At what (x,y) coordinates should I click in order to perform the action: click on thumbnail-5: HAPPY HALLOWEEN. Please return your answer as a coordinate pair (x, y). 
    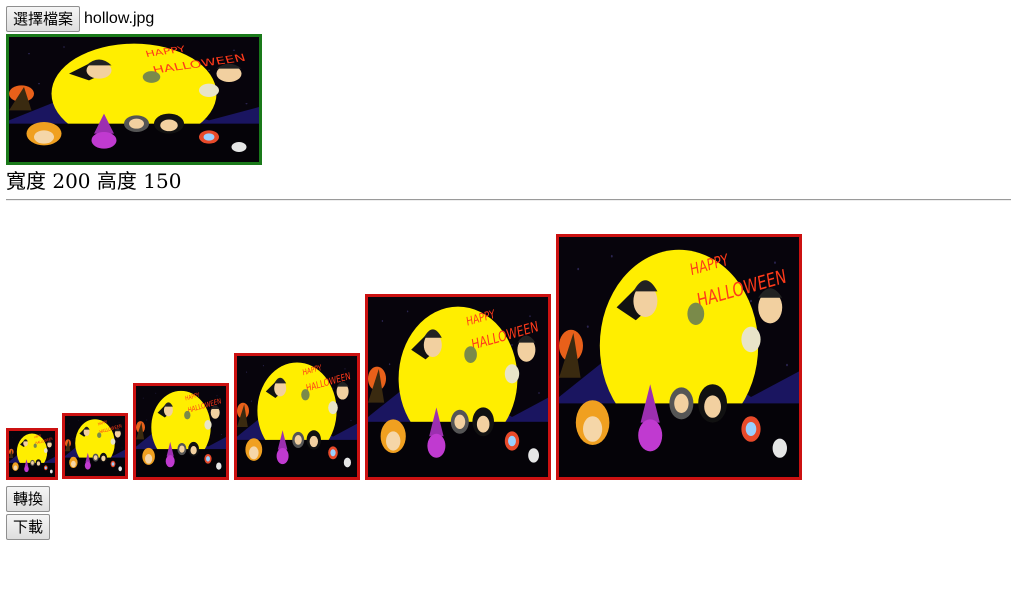
    Looking at the image, I should click on (458, 387).